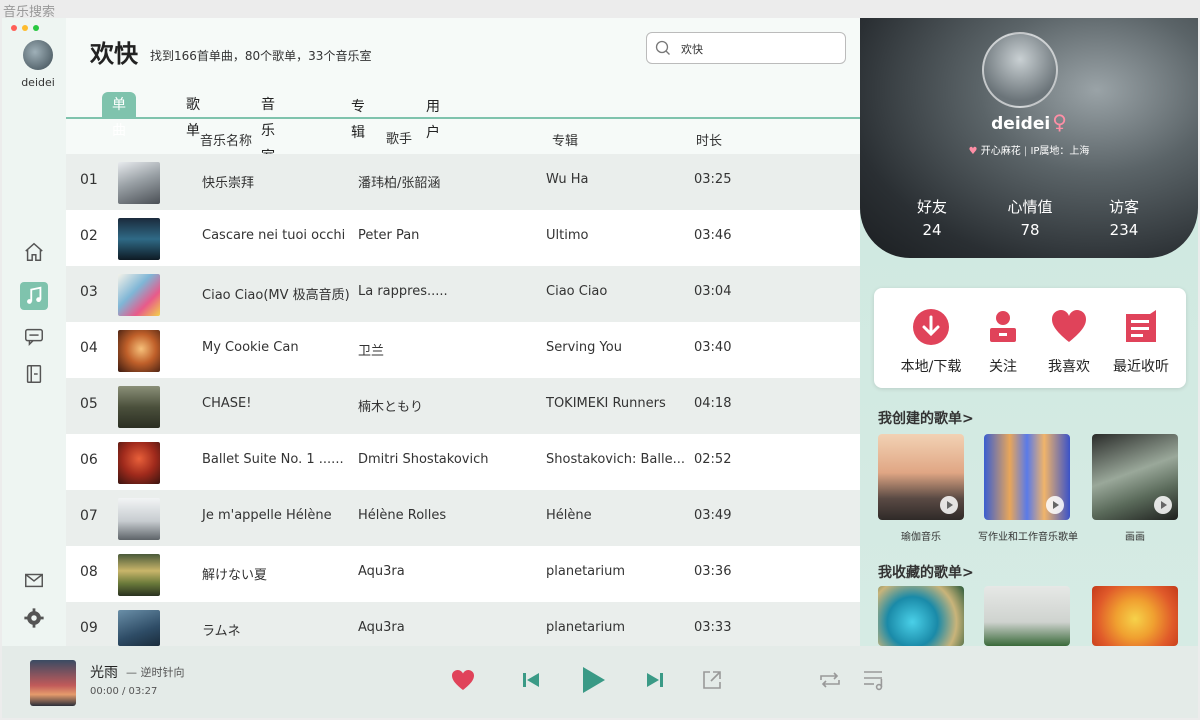 The width and height of the screenshot is (1200, 720). I want to click on tab-songs: 单曲, so click(119, 115).